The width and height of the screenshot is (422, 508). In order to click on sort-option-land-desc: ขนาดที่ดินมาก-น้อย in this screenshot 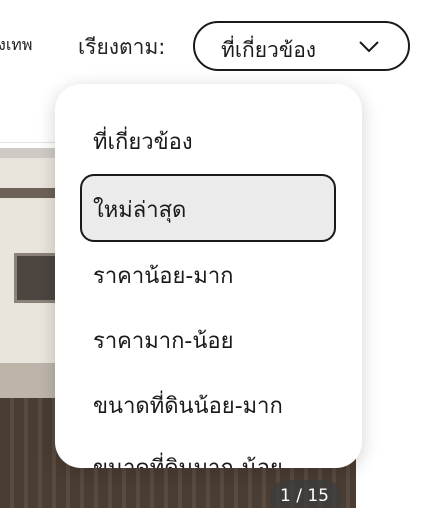, I will do `click(208, 450)`.